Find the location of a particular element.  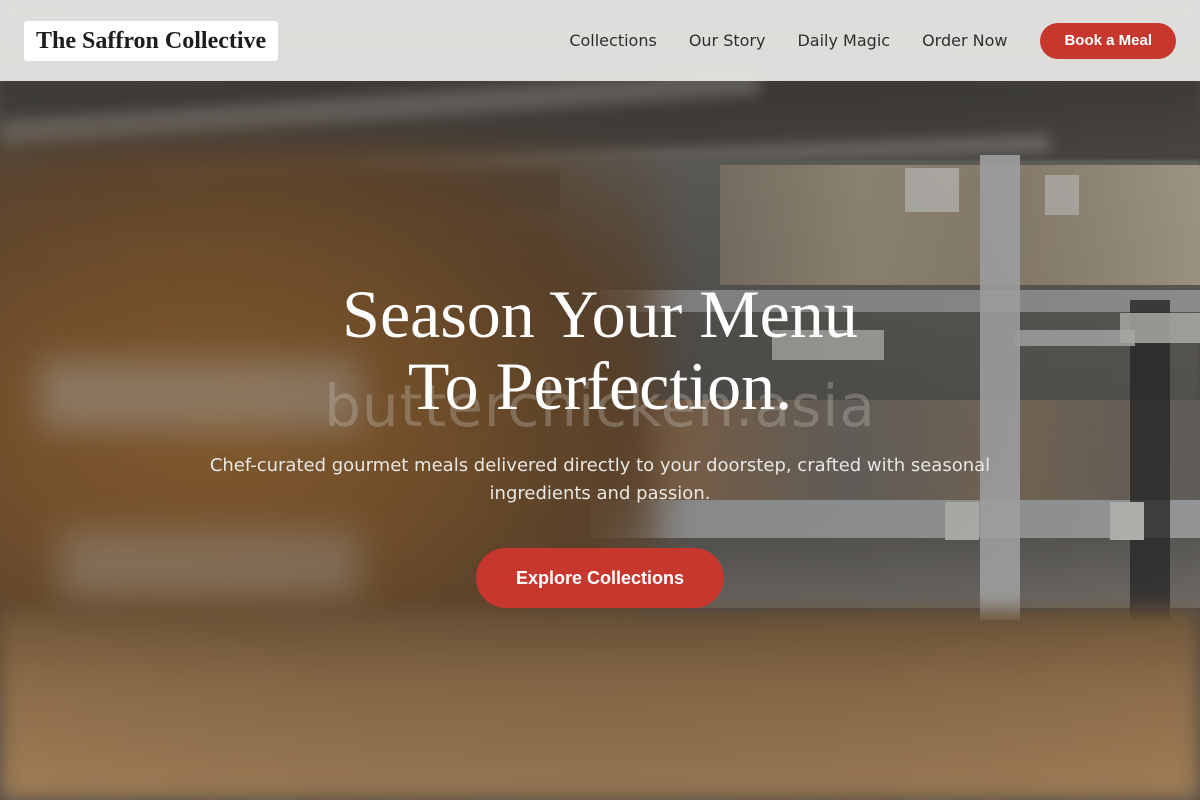

hero-title-line1: Season Your Menu is located at coordinates (600, 314).